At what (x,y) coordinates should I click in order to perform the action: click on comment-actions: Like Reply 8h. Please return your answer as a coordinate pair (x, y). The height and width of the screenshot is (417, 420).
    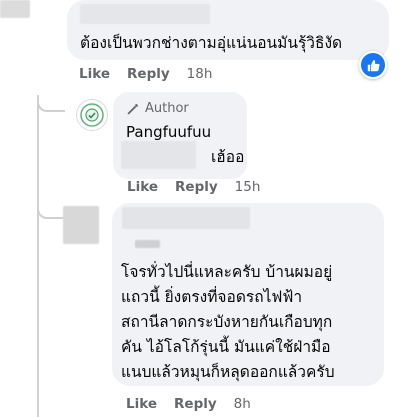
    Looking at the image, I should click on (188, 404).